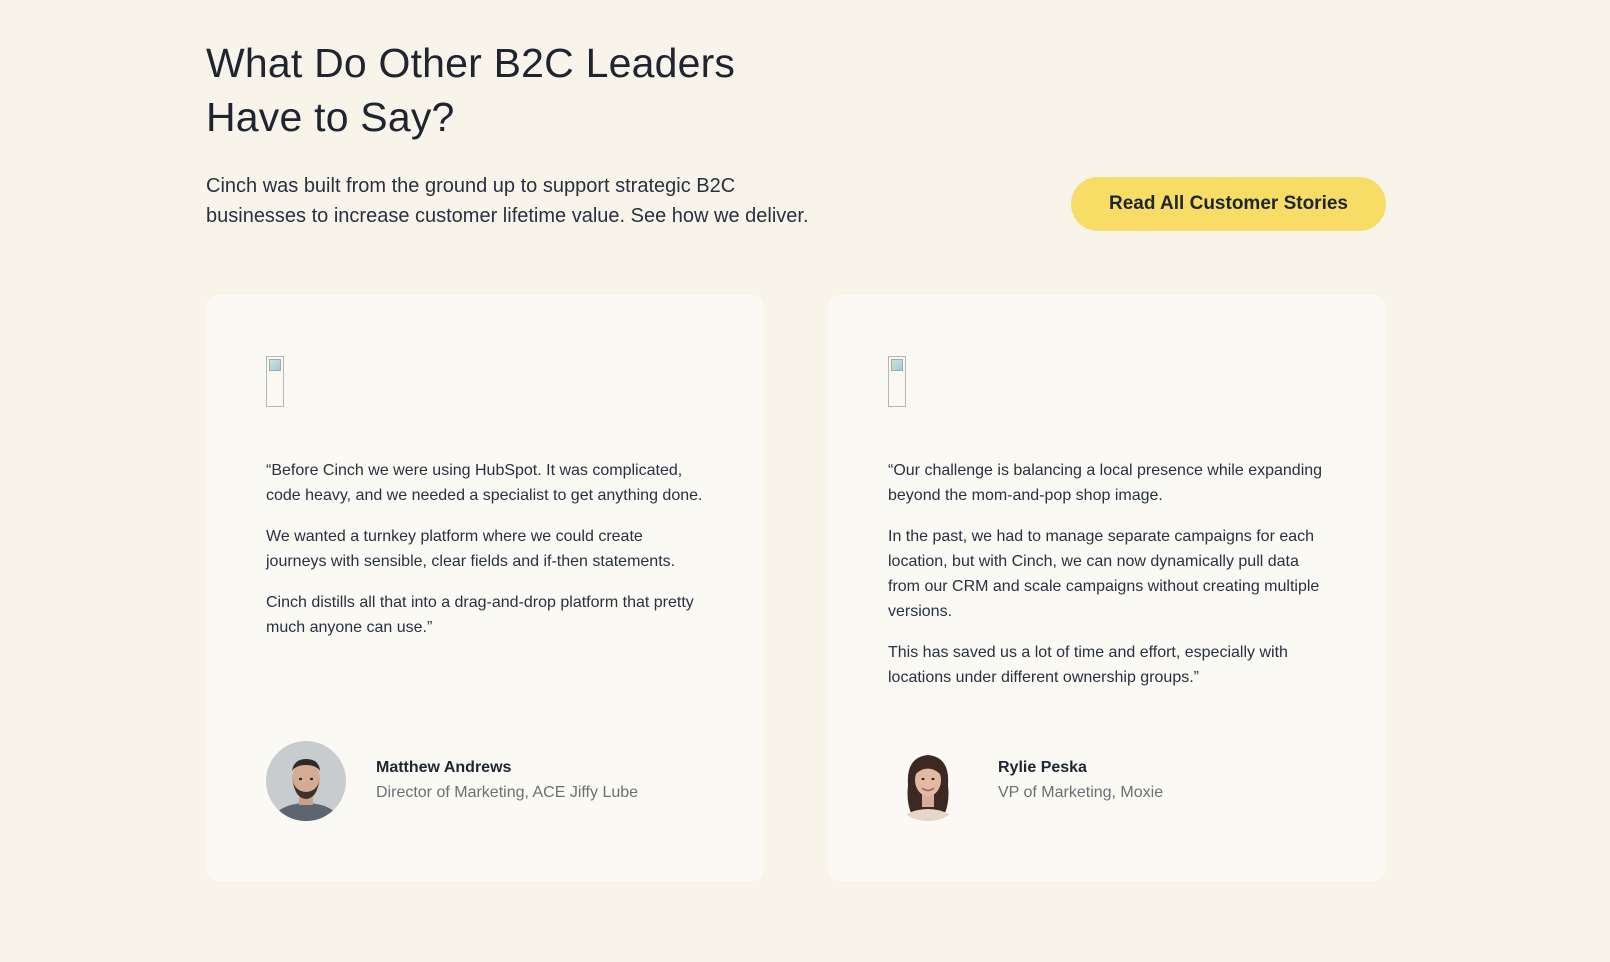 The width and height of the screenshot is (1610, 962). What do you see at coordinates (1081, 792) in the screenshot?
I see `author-title: VP of Marketing, Moxie` at bounding box center [1081, 792].